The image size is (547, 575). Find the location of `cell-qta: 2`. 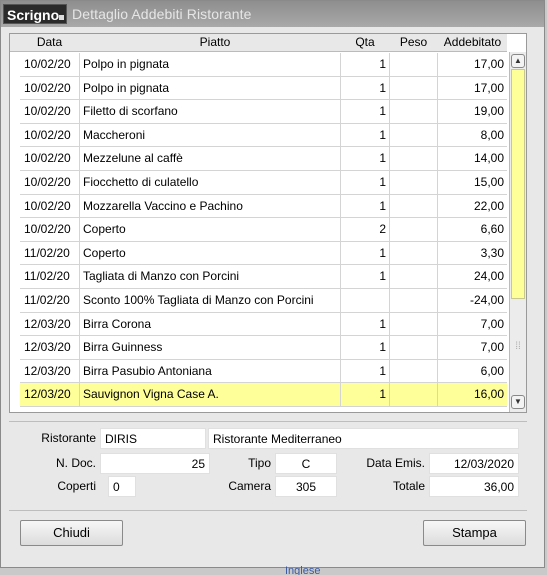

cell-qta: 2 is located at coordinates (365, 230).